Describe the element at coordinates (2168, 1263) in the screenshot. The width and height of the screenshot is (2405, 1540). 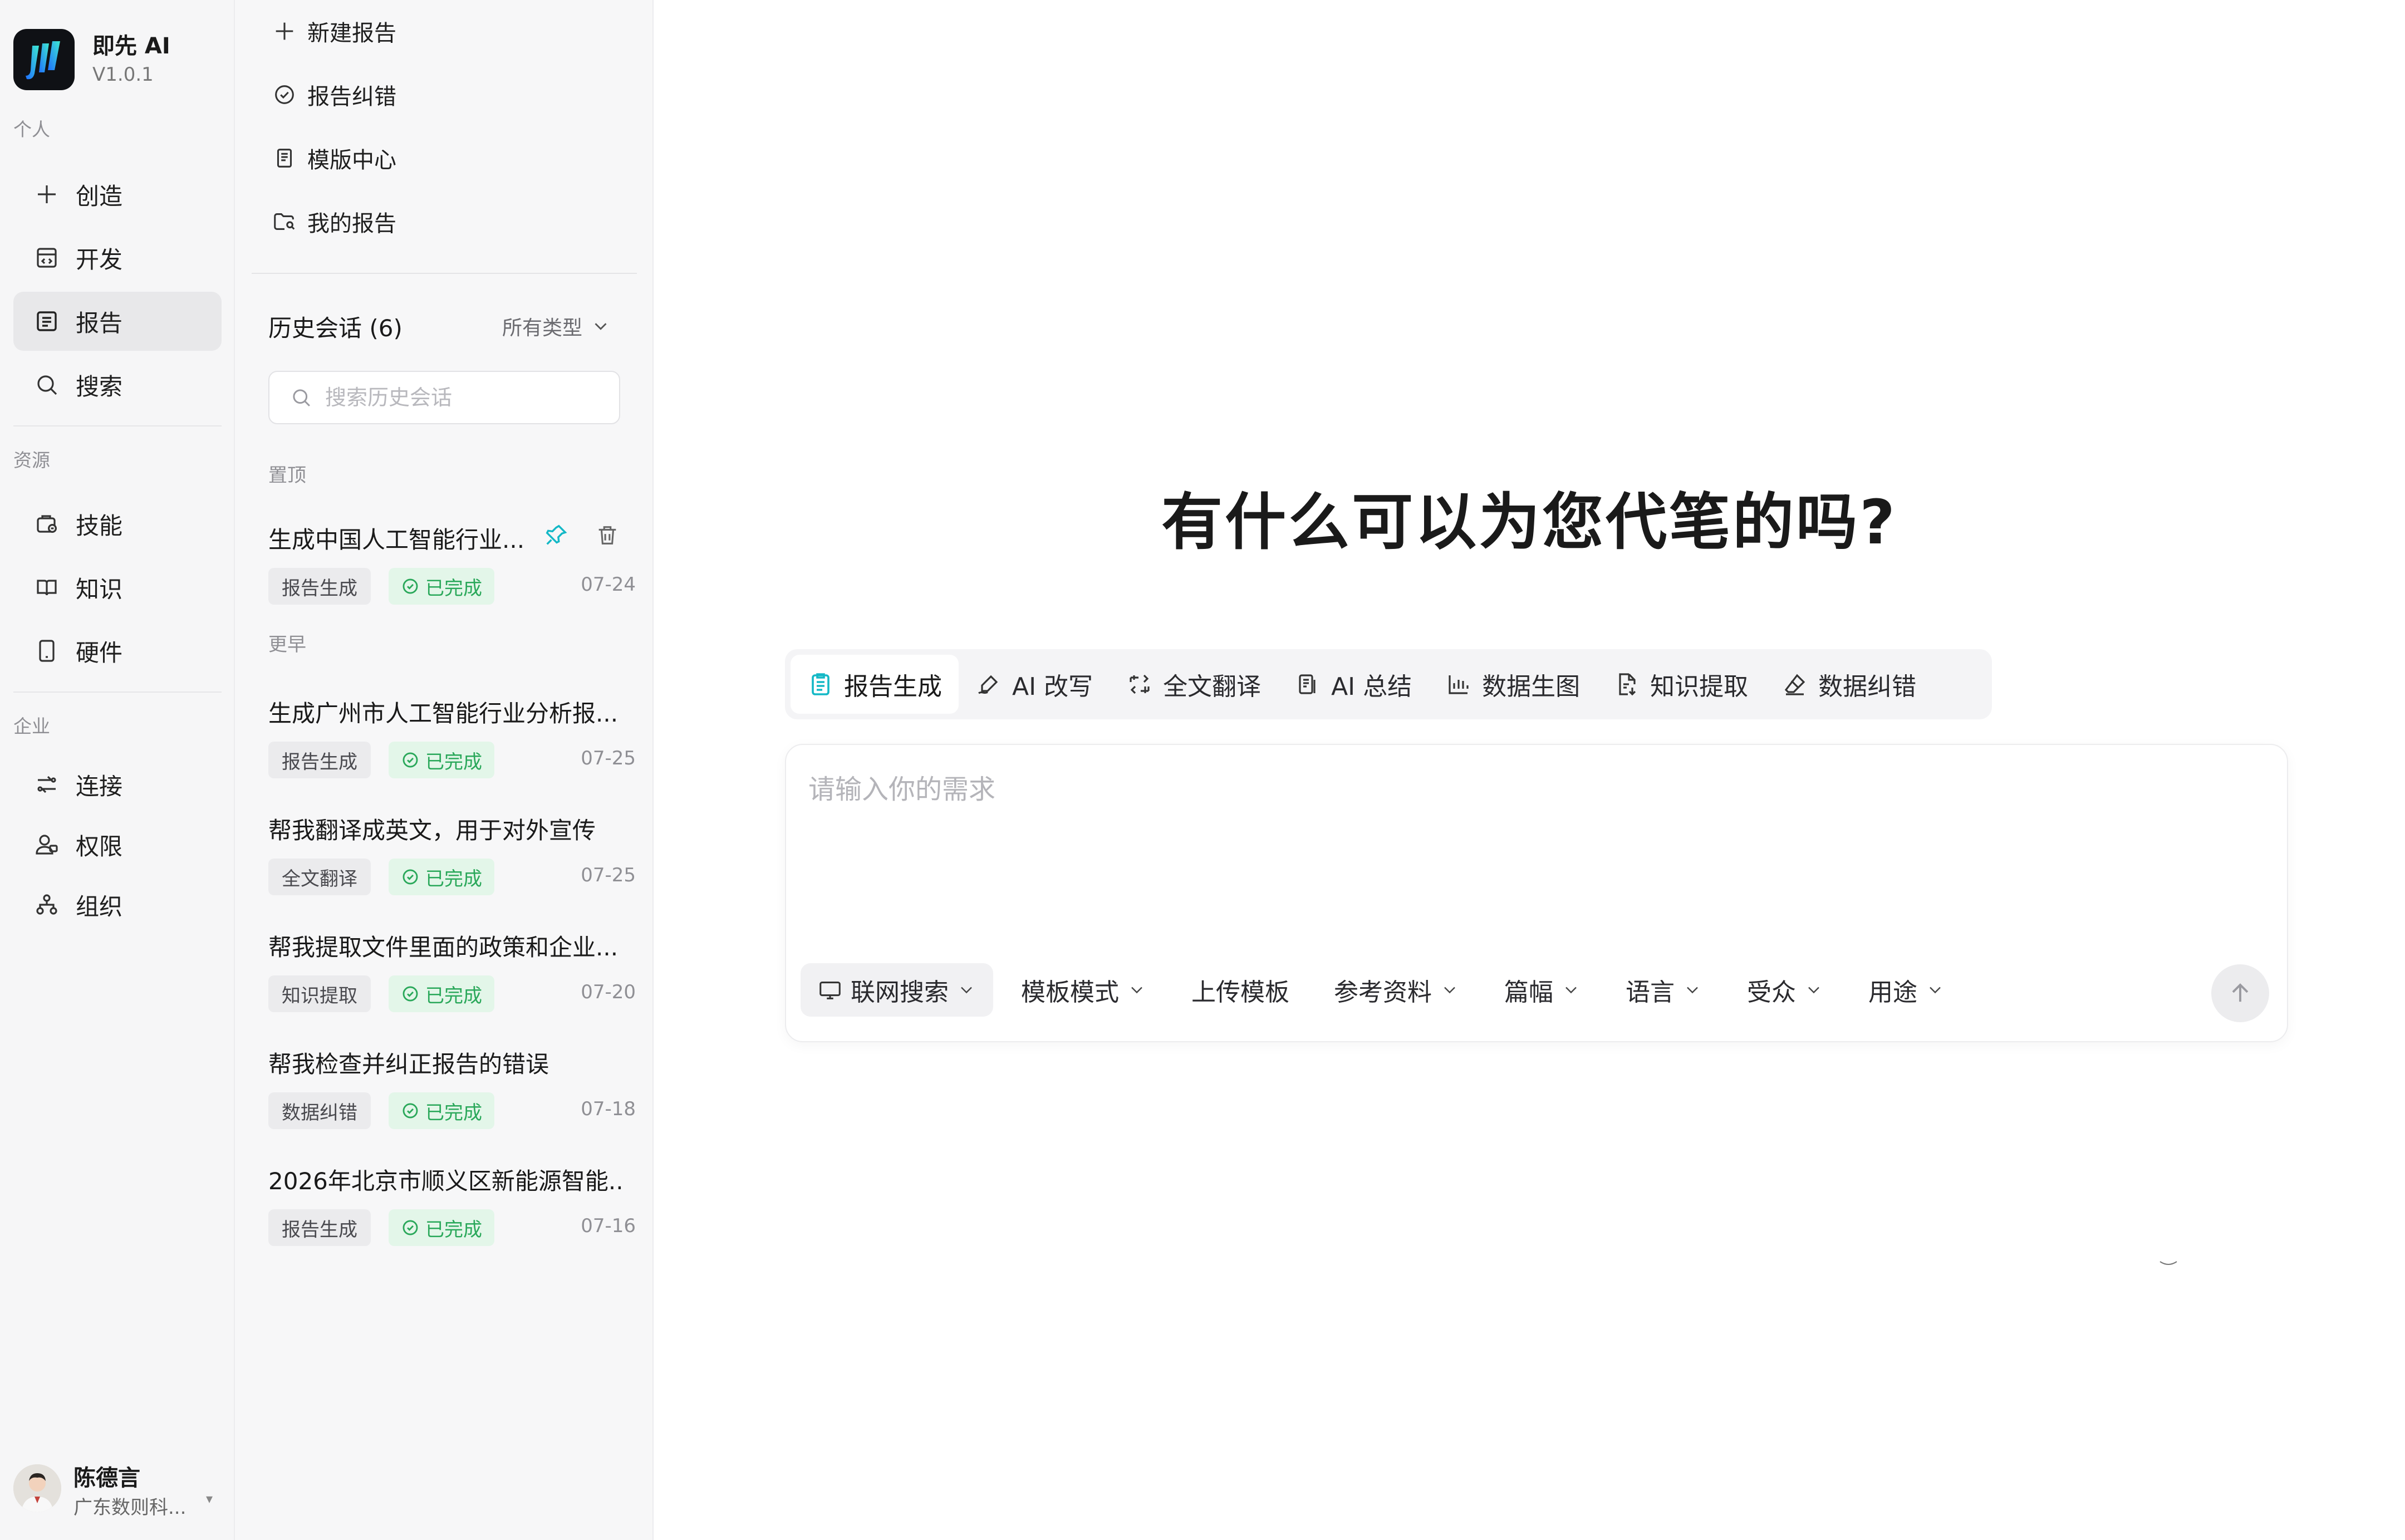
I see `scroll-hint-icon` at that location.